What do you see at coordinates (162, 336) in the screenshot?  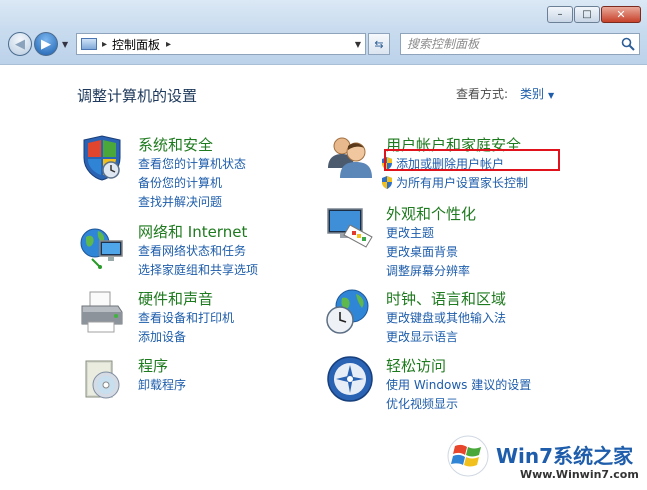 I see `category-link: 添加设备` at bounding box center [162, 336].